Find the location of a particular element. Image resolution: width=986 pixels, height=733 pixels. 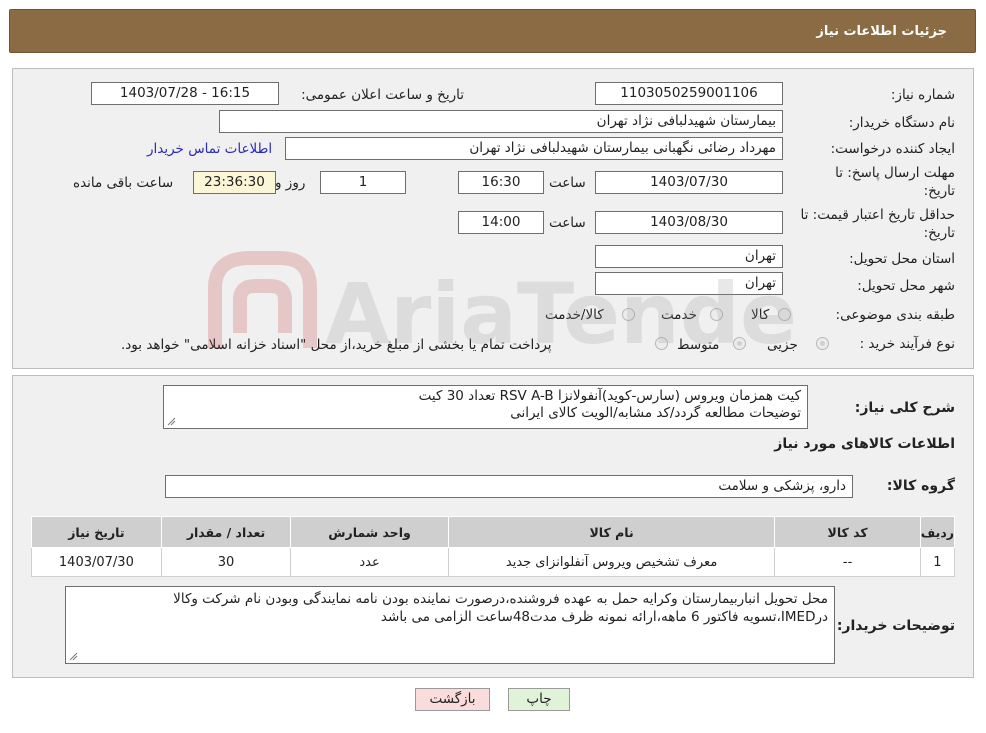

radio-minor-label: جزیی is located at coordinates (782, 345).